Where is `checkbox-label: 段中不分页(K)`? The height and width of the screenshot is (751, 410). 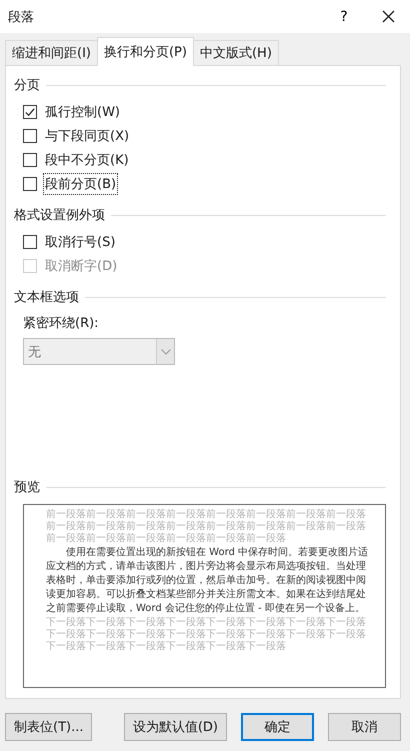
checkbox-label: 段中不分页(K) is located at coordinates (87, 160).